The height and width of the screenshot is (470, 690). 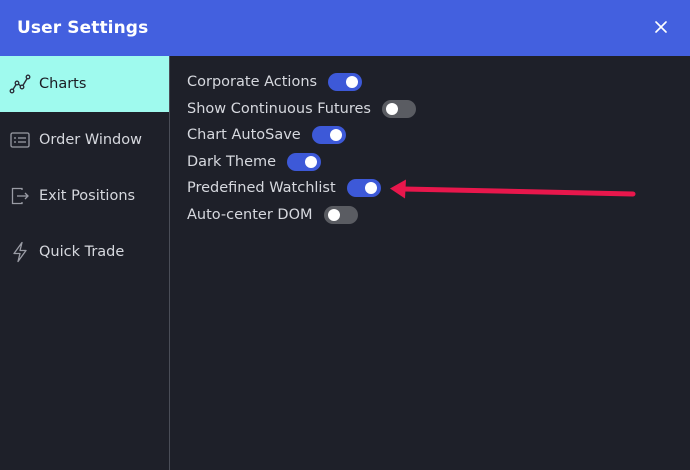 I want to click on exit-icon, so click(x=20, y=196).